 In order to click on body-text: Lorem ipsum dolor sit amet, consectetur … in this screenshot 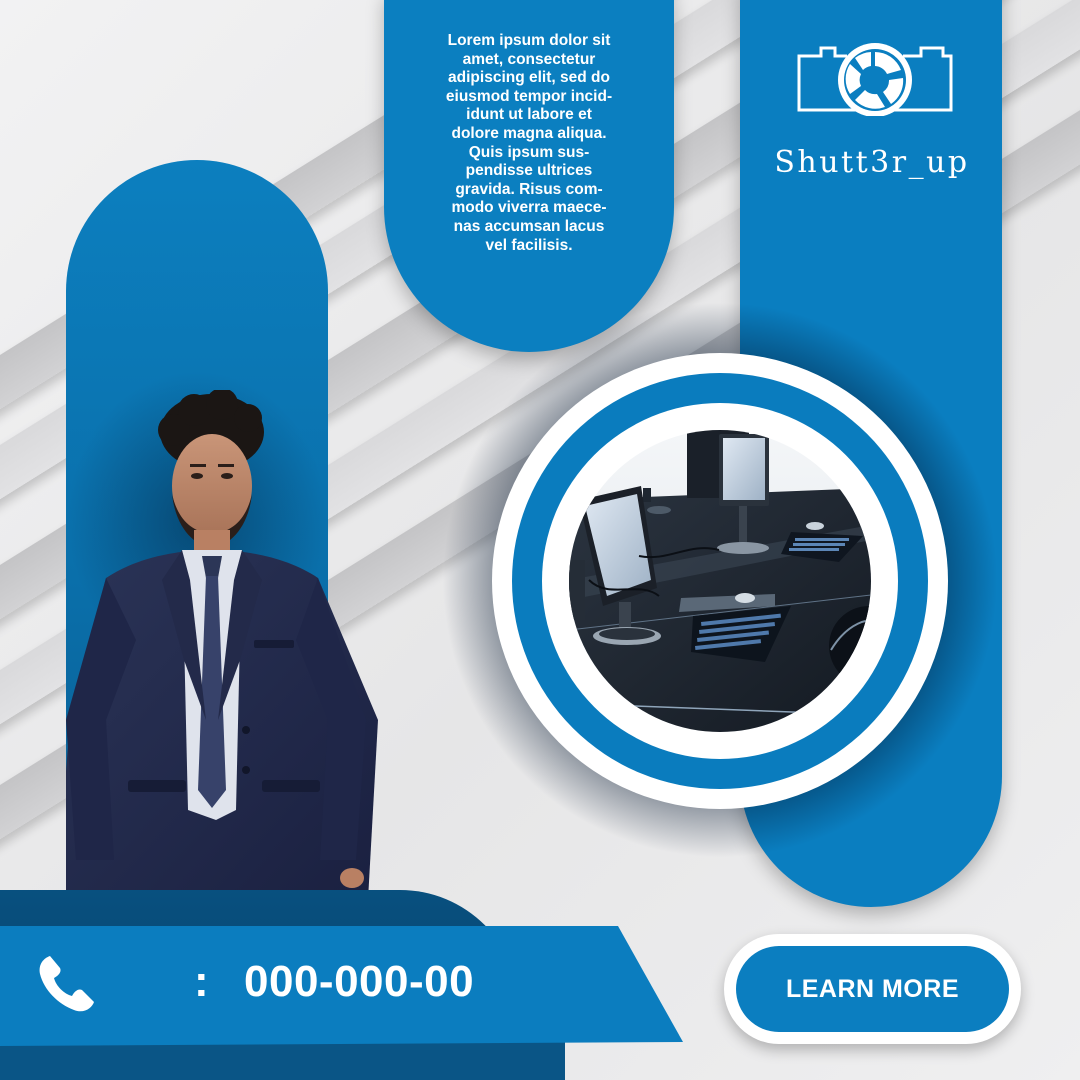, I will do `click(529, 143)`.